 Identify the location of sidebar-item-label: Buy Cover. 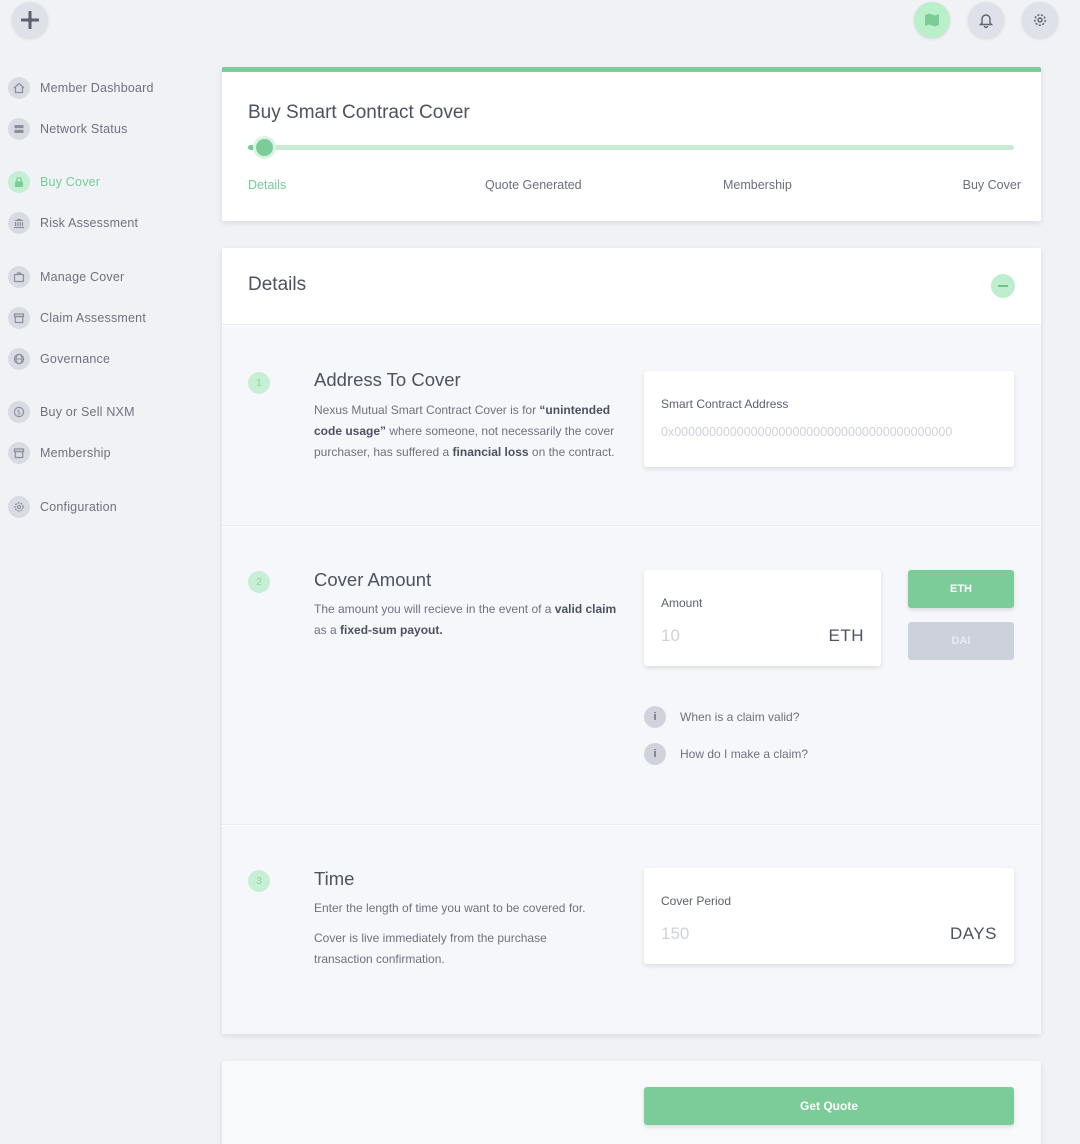
(70, 182).